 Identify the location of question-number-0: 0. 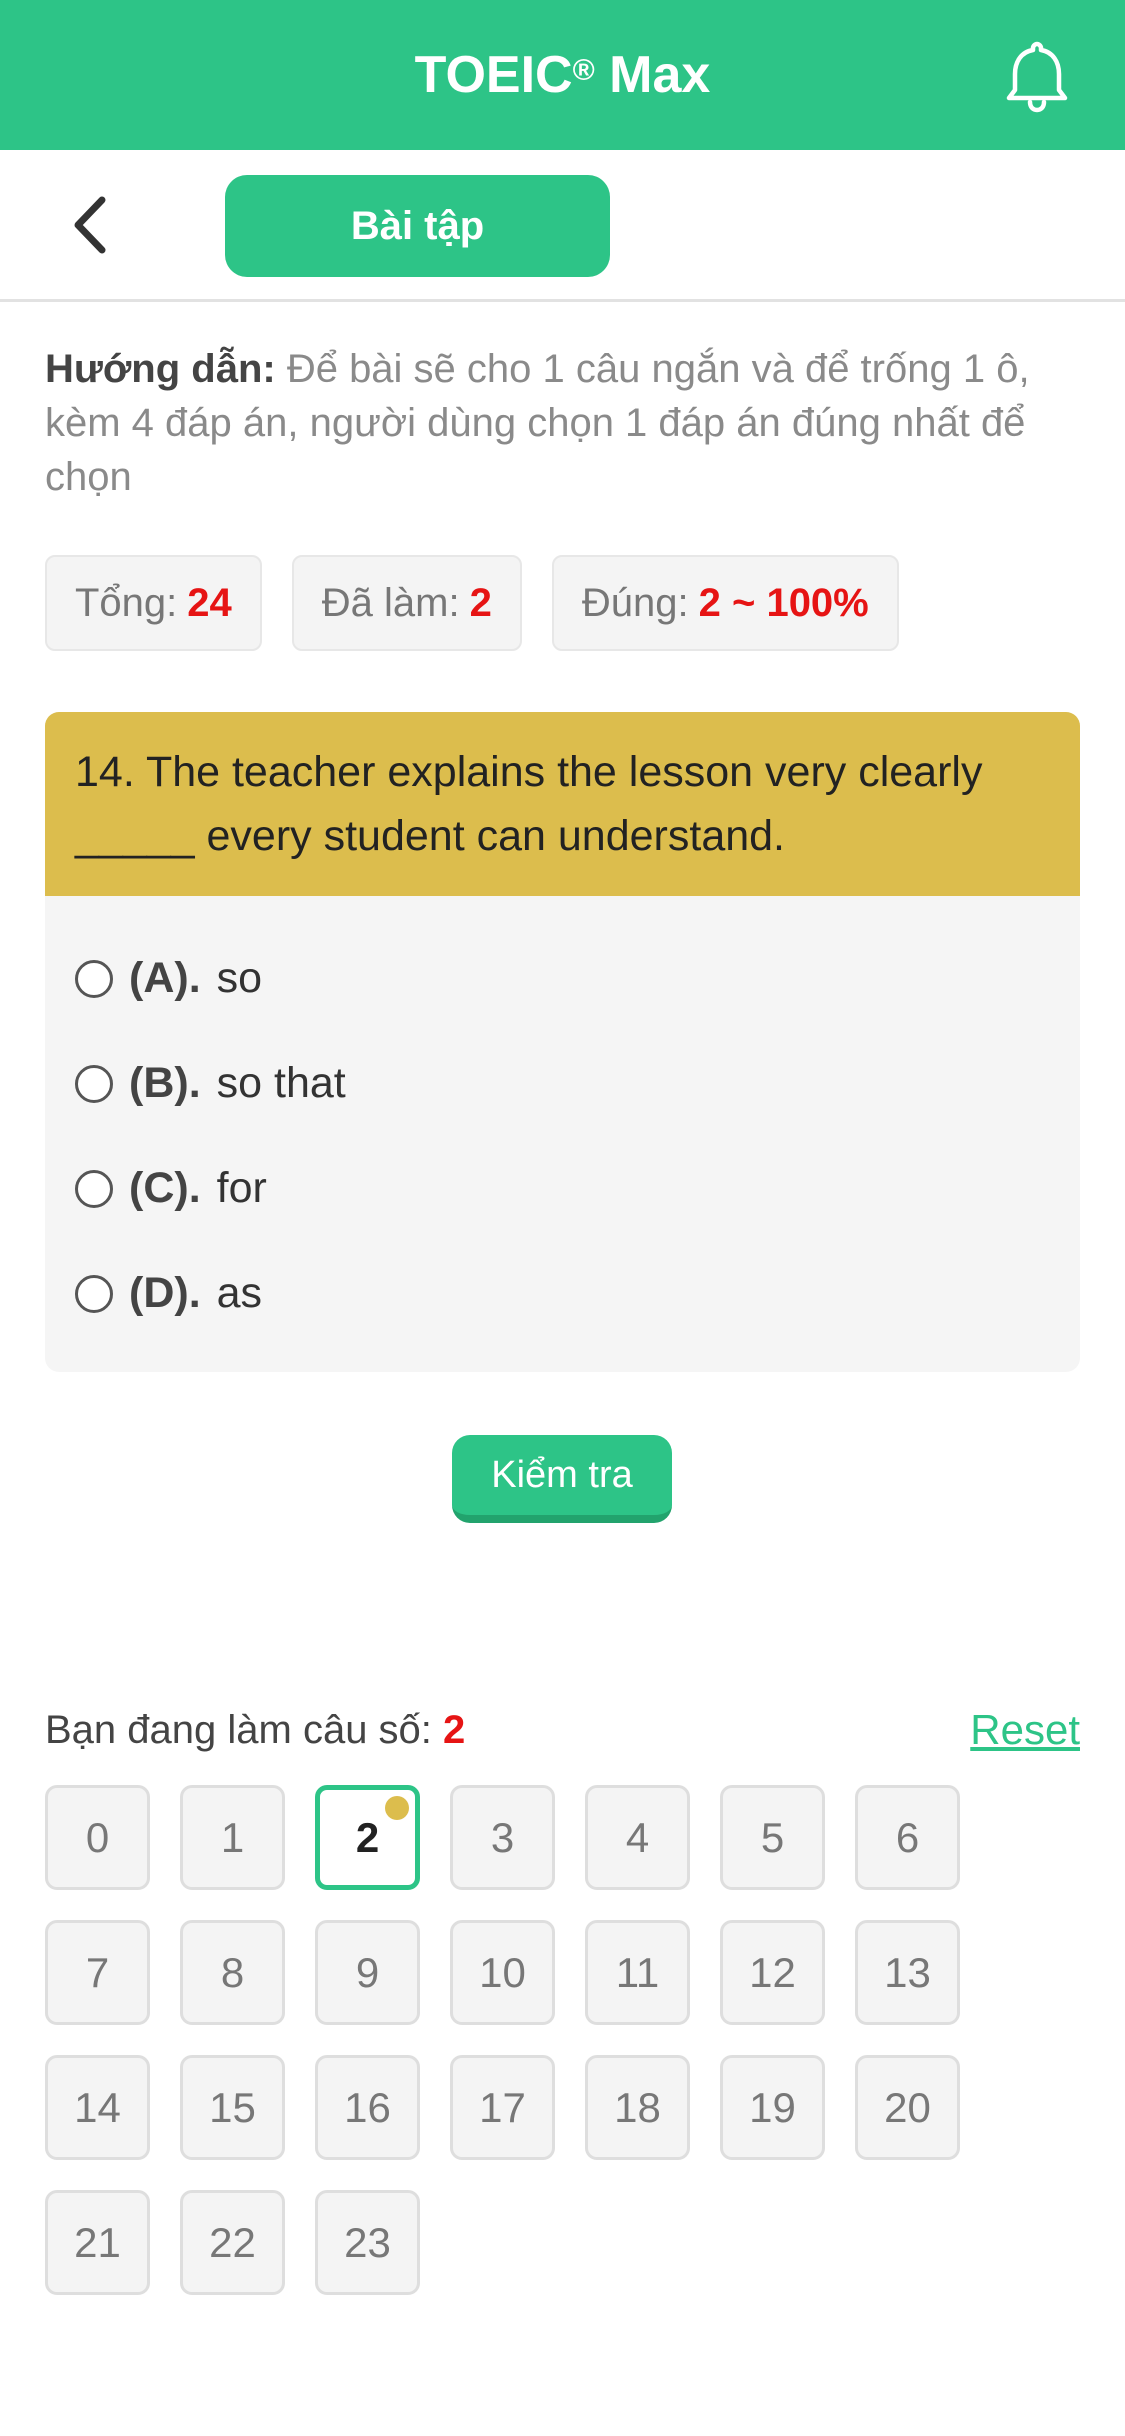
(97, 1837).